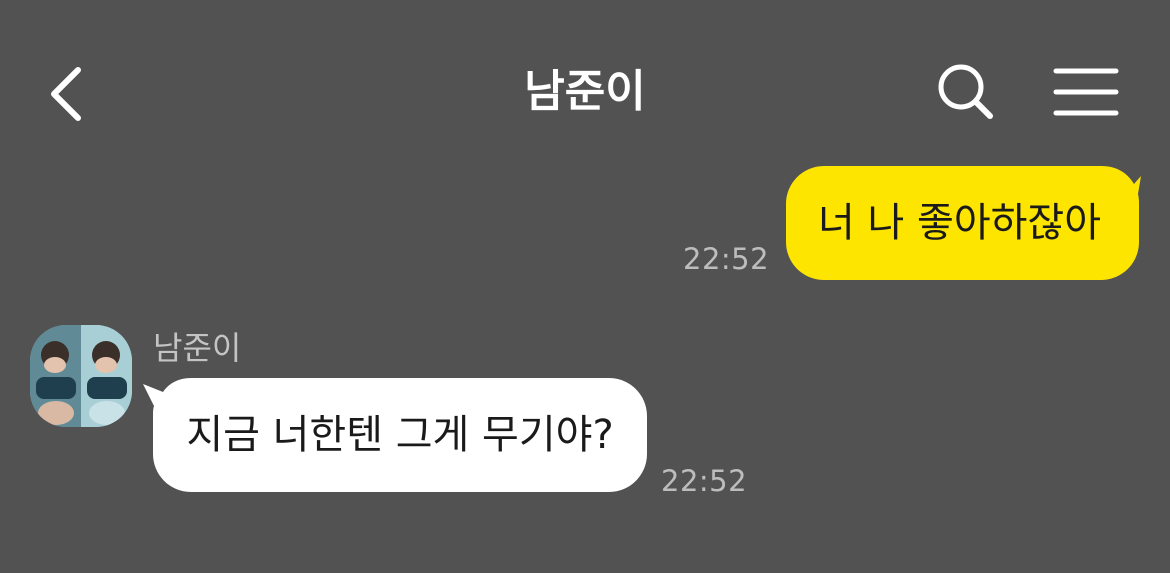  Describe the element at coordinates (197, 348) in the screenshot. I see `sender-name: 남준이` at that location.